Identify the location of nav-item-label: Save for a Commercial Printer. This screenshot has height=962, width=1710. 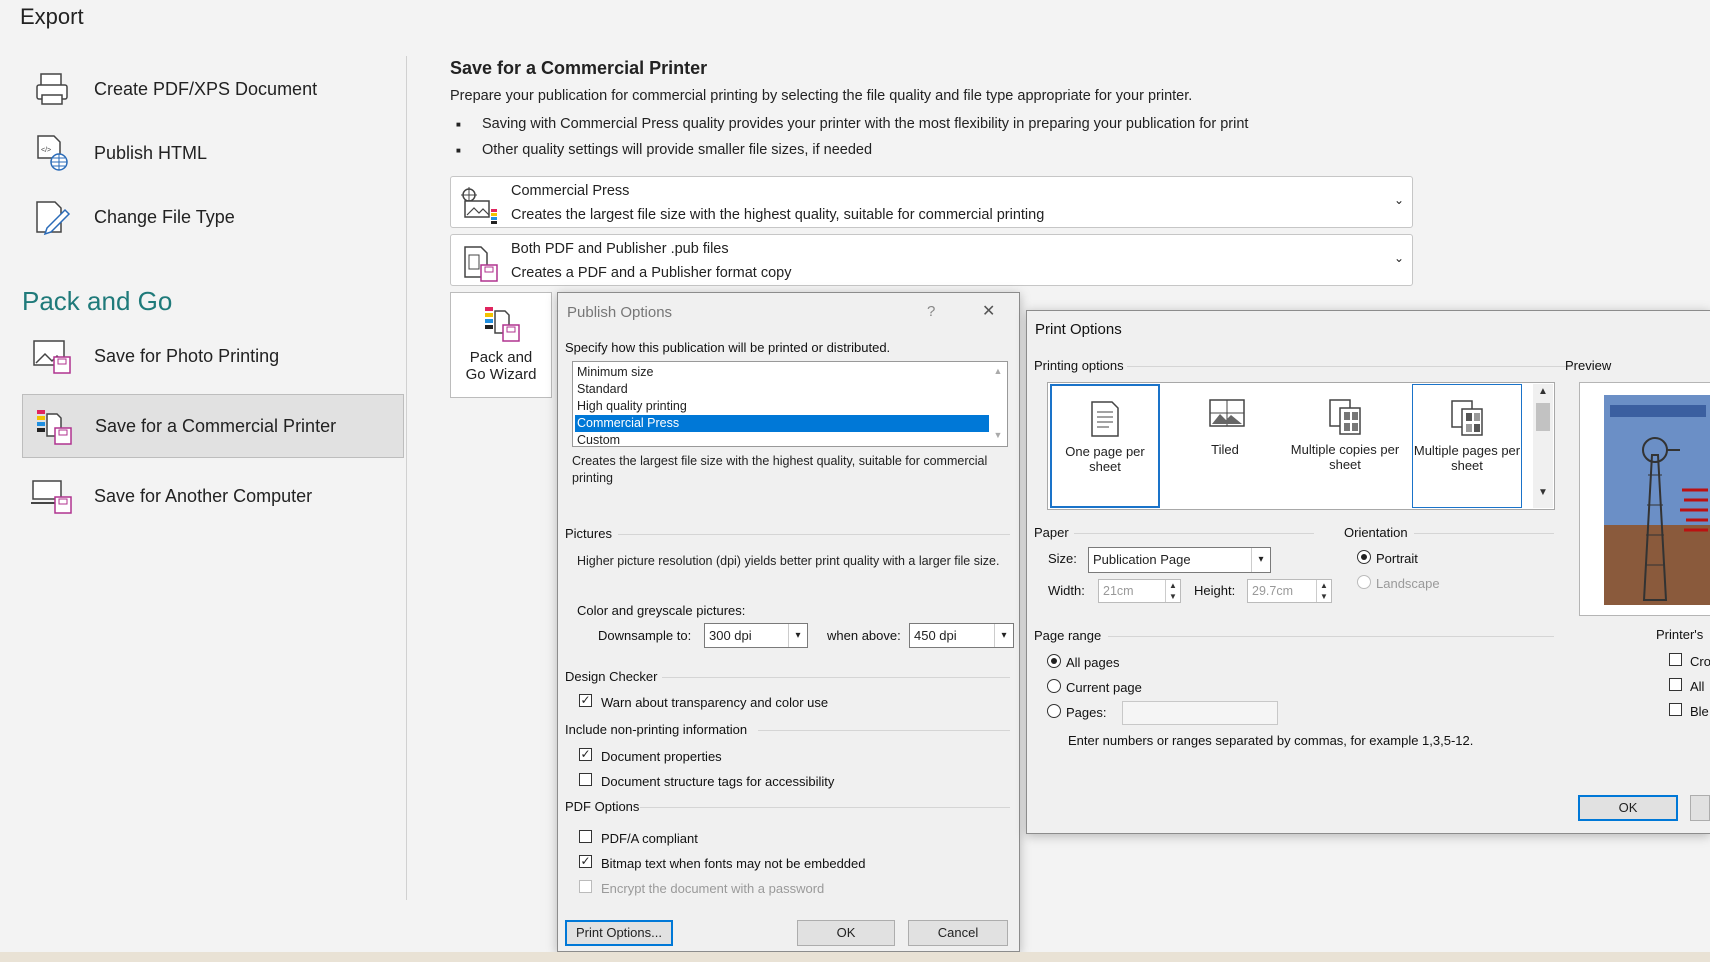
(216, 425).